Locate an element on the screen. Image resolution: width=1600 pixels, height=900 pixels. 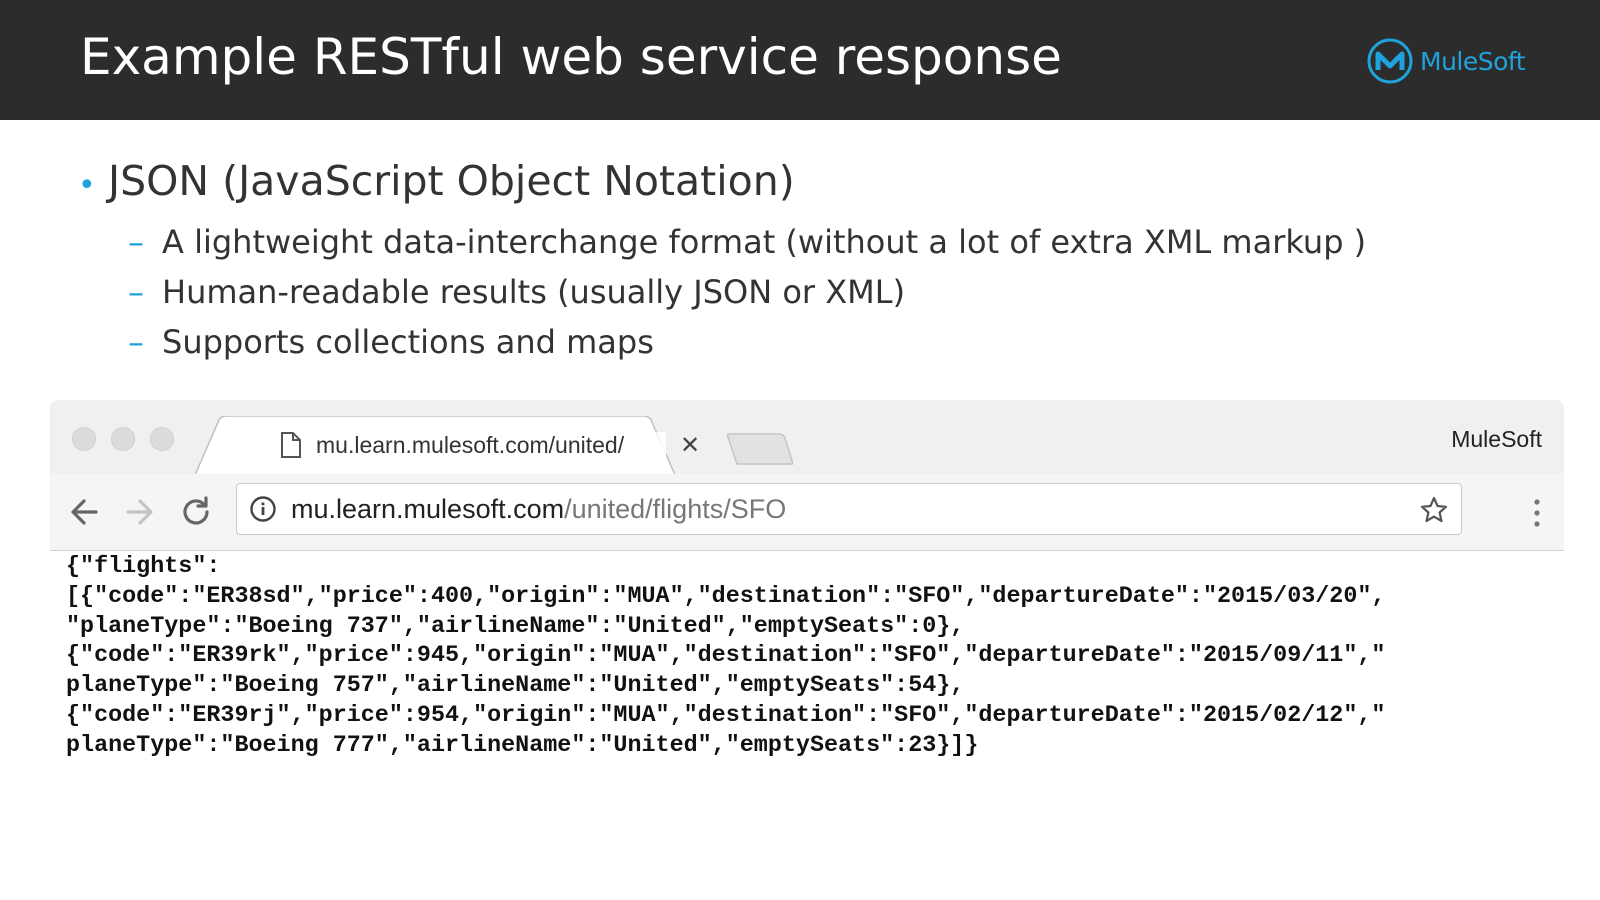
tab-content: mu.learn.mulesoft.com/united/ ✕ is located at coordinates (490, 445).